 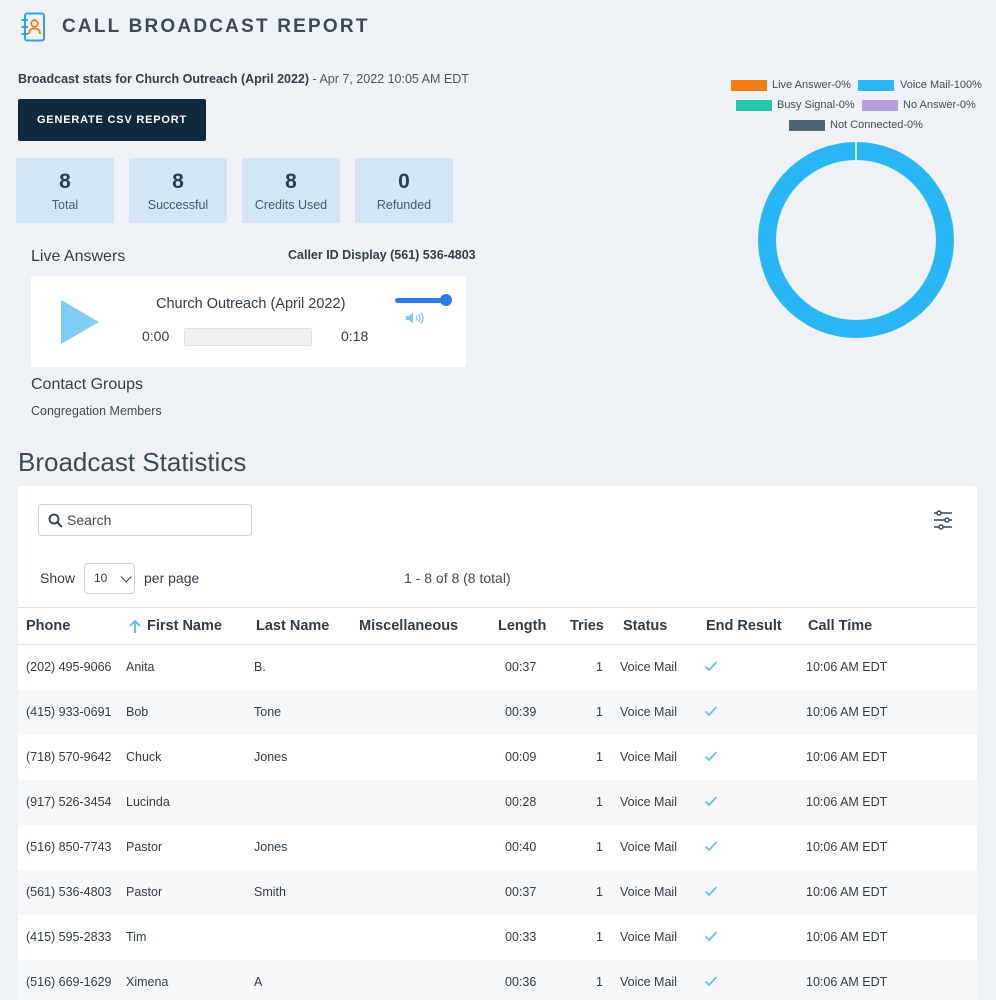 I want to click on stat-successful: 8 Successful, so click(x=178, y=190).